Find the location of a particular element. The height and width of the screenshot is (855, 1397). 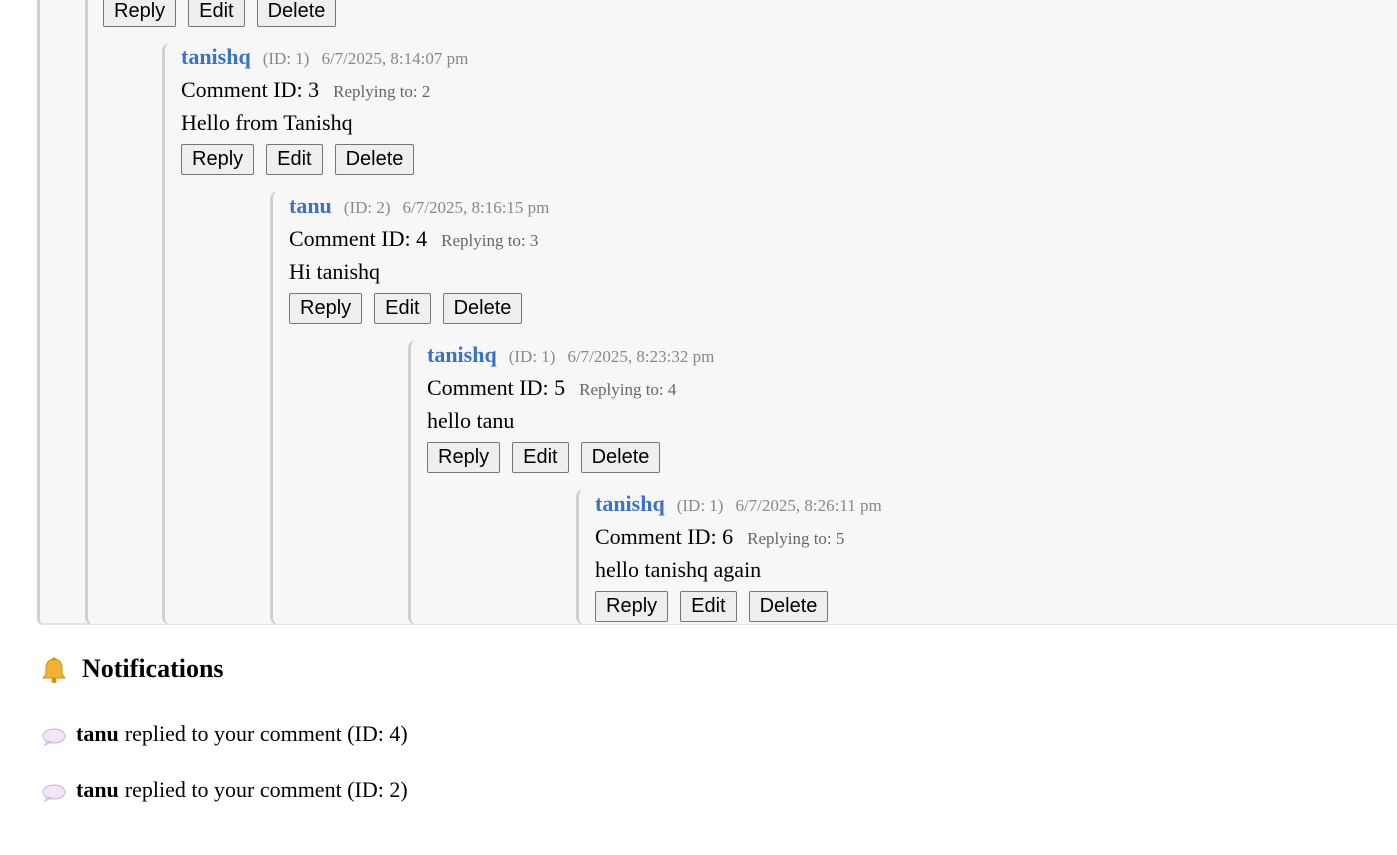

notification-item: tanu replied to your comment (ID: 4) is located at coordinates (225, 734).